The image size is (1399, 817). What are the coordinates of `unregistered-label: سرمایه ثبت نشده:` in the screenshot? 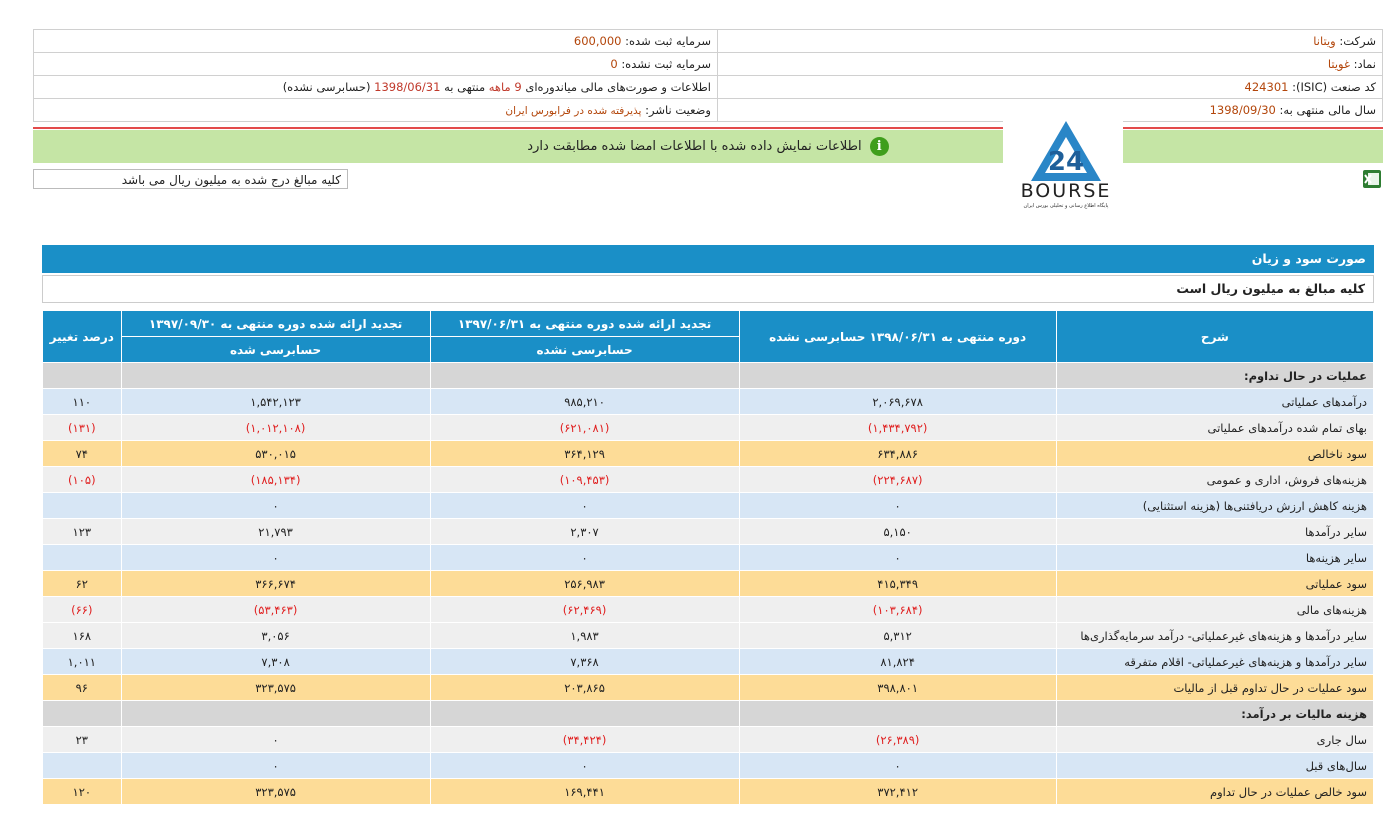 It's located at (666, 64).